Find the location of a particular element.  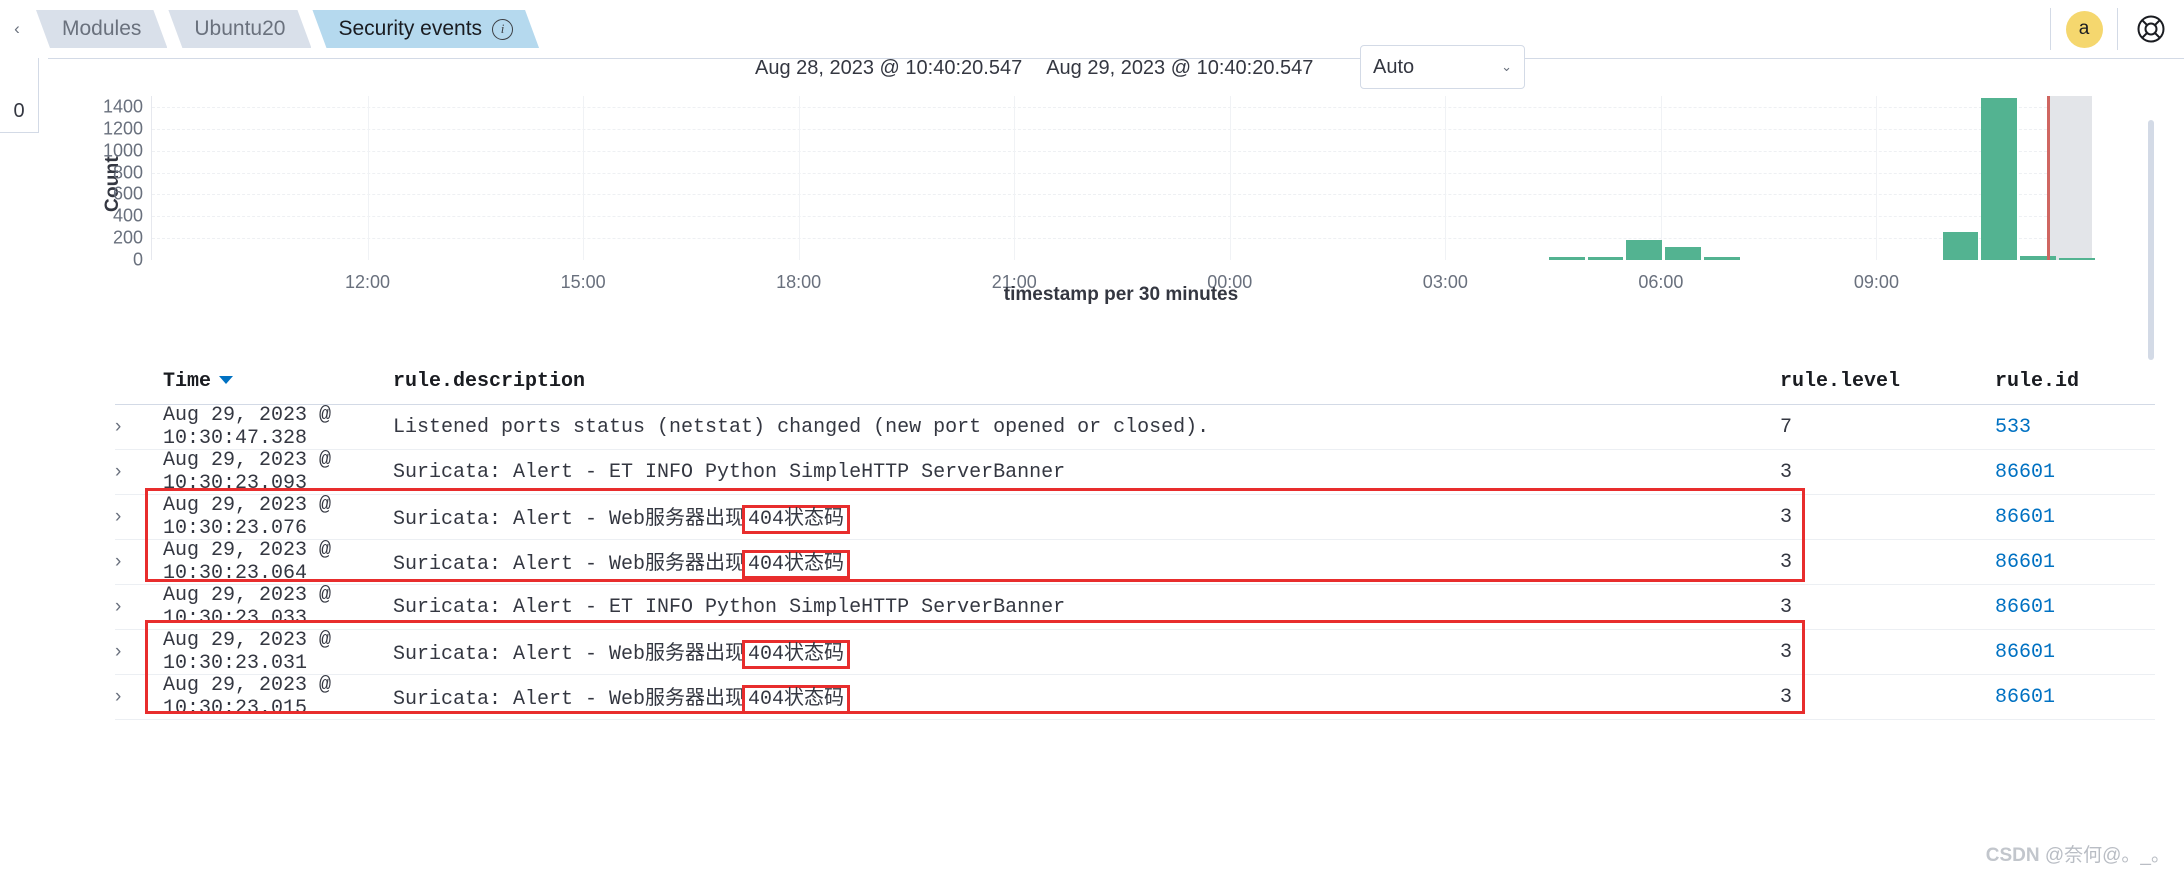

column-header-rule-level: rule.level is located at coordinates (1887, 381).